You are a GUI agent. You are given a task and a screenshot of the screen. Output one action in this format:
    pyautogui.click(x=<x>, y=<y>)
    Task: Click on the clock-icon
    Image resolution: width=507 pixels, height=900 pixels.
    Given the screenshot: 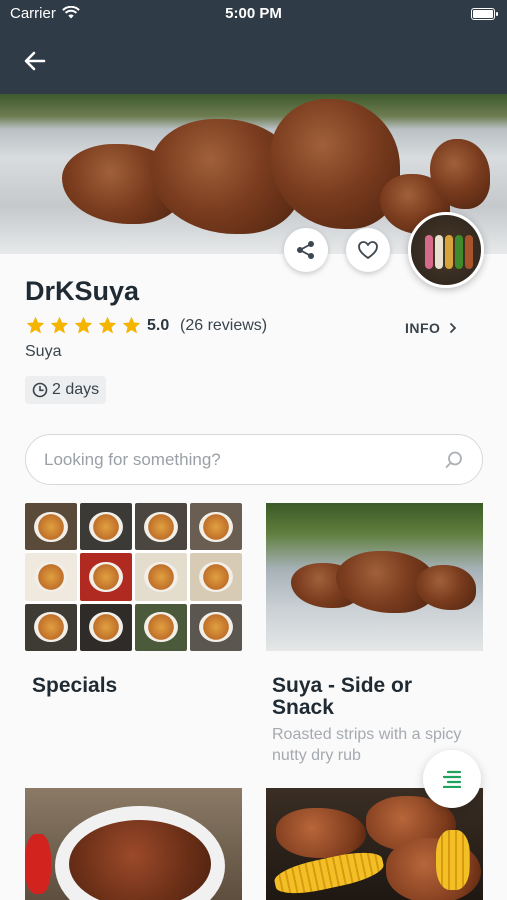 What is the action you would take?
    pyautogui.click(x=40, y=390)
    